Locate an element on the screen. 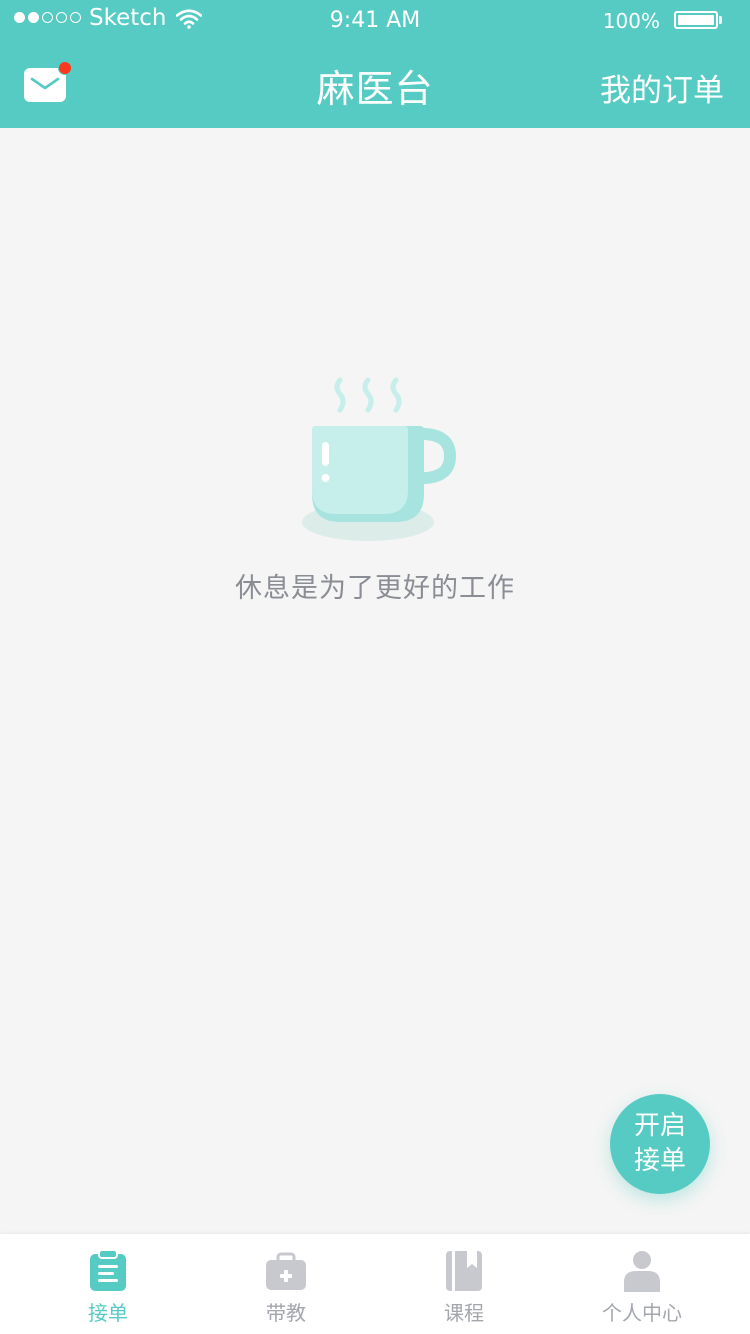  tab-courses: 课程 is located at coordinates (464, 1284).